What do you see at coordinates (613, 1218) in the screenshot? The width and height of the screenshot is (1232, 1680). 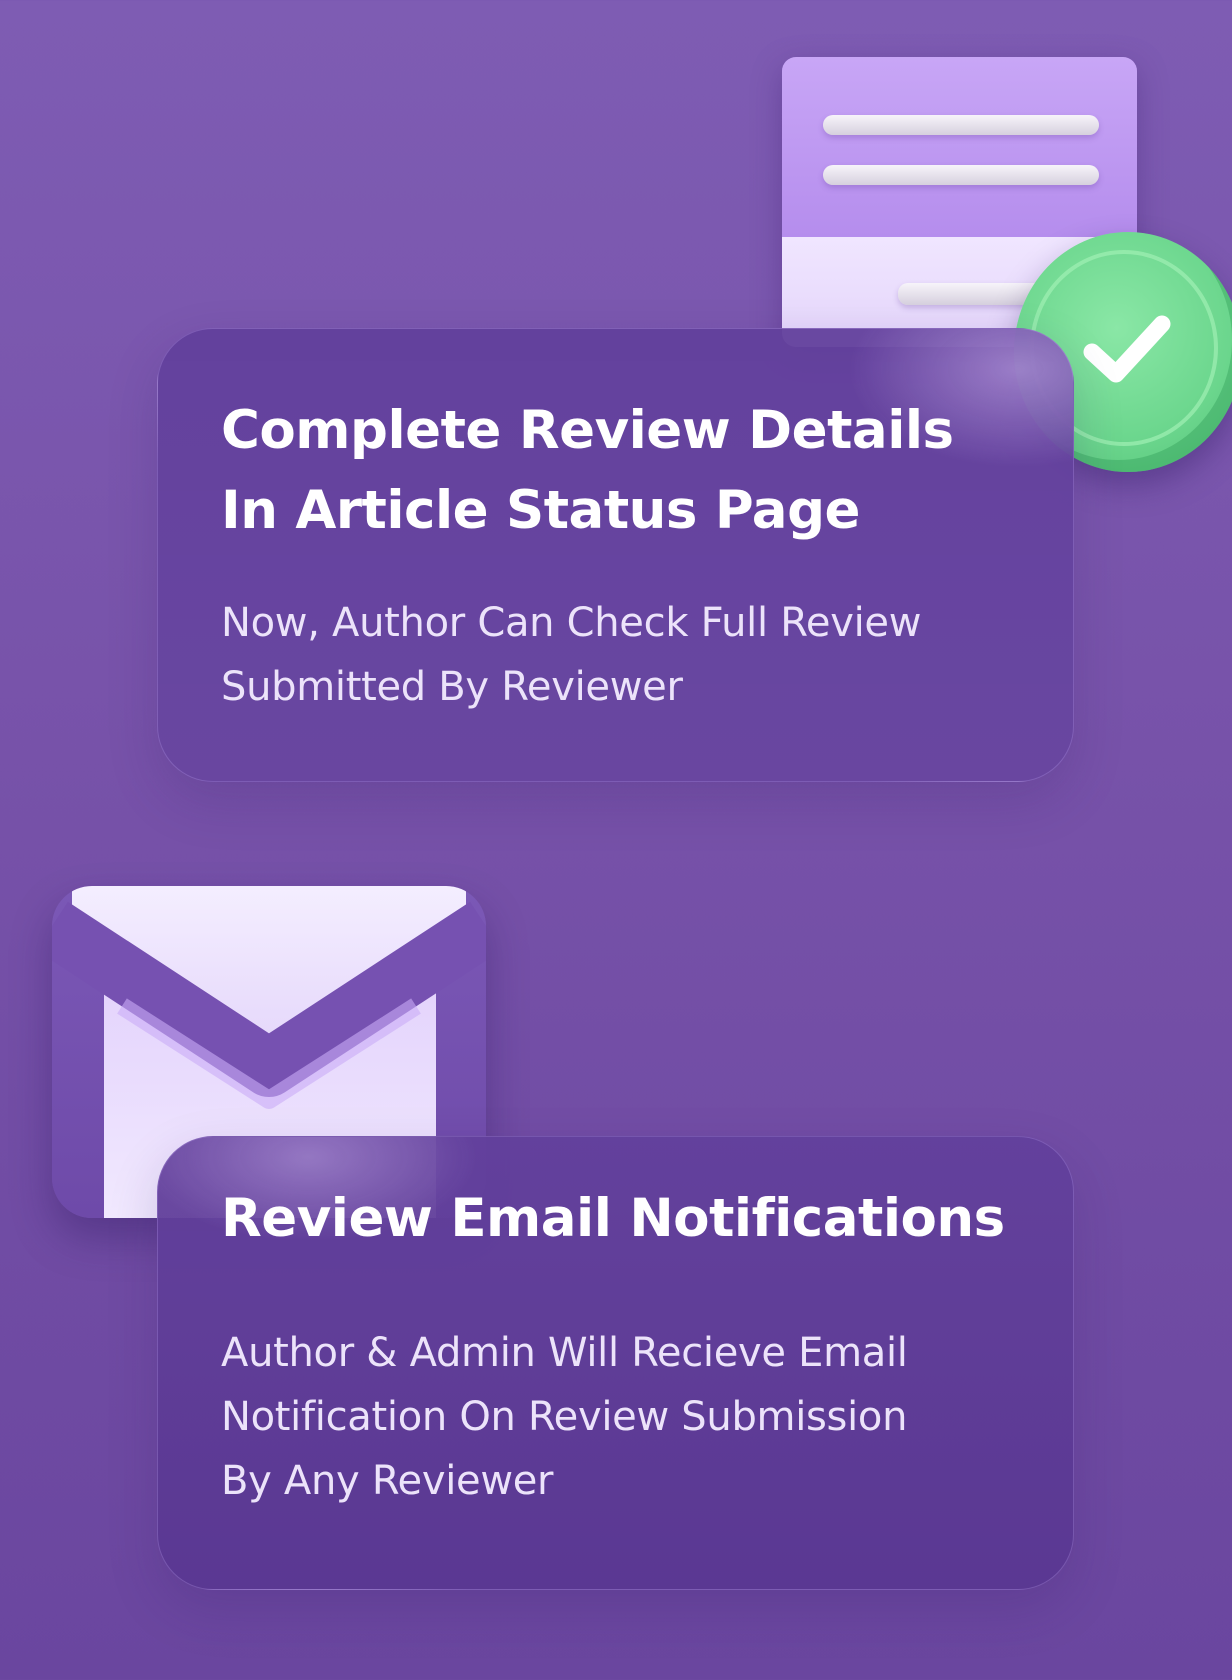 I see `feature-title-line: Review Email Notifications` at bounding box center [613, 1218].